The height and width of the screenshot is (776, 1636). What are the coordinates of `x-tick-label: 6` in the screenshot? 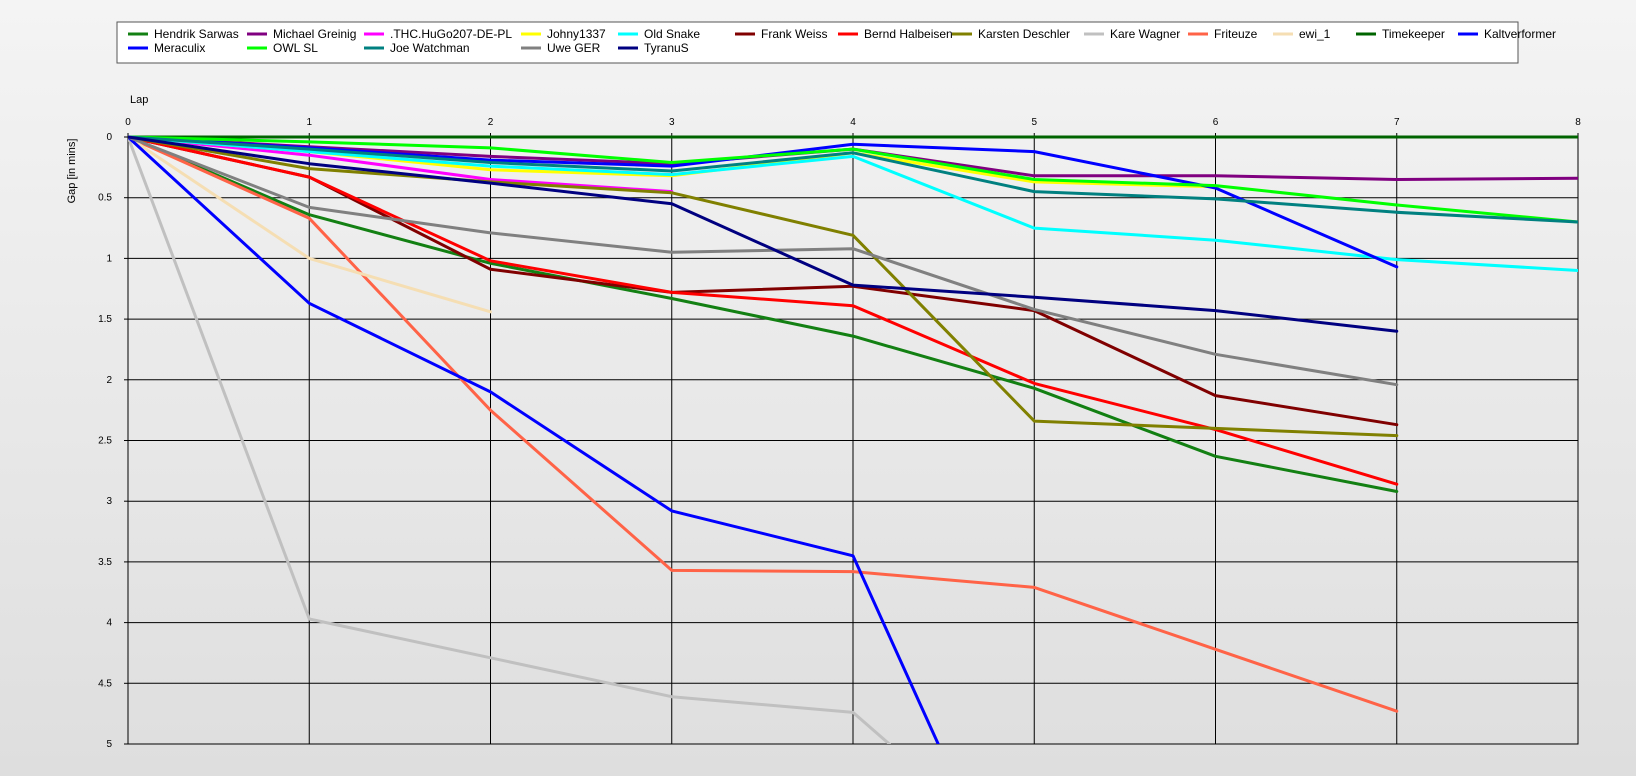 It's located at (1216, 122).